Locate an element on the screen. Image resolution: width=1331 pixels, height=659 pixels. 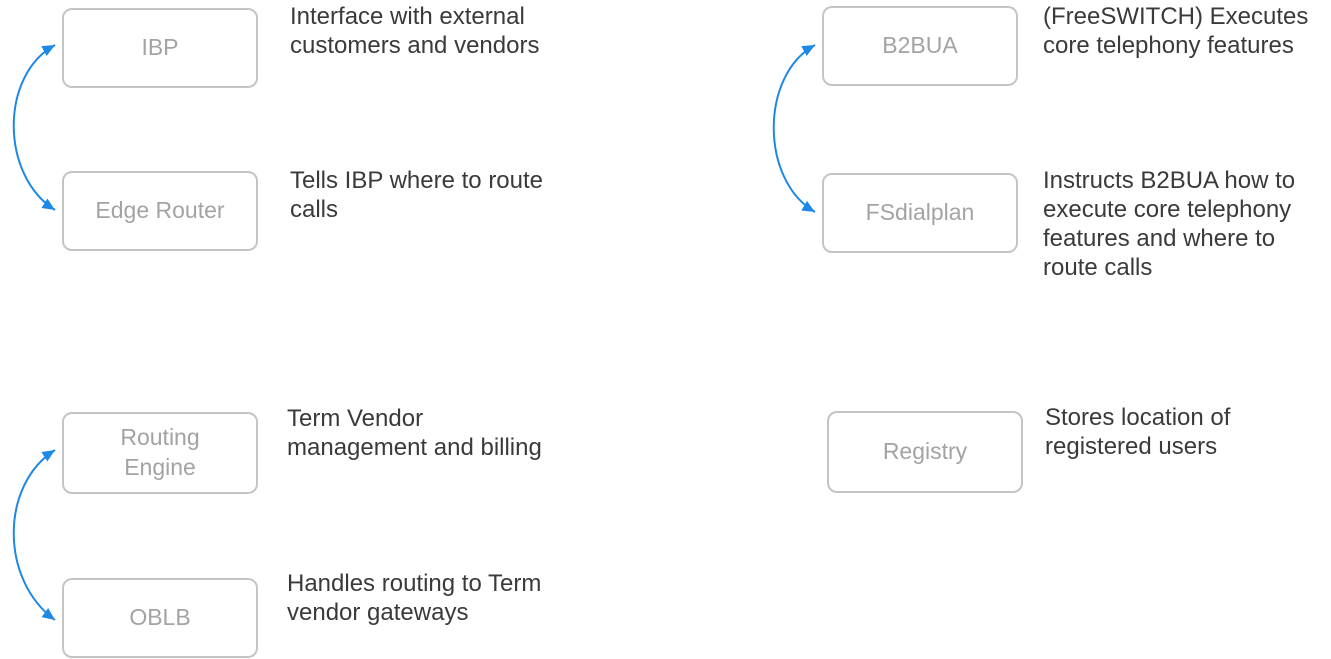
b2bua-box: B2BUA is located at coordinates (920, 46).